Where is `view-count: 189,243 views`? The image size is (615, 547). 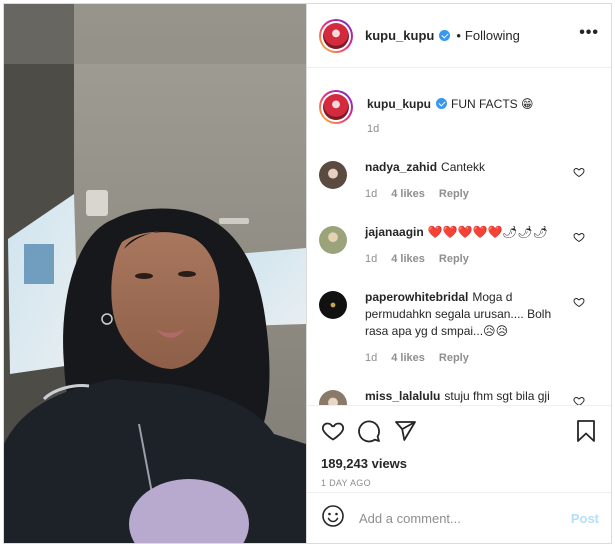
view-count: 189,243 views is located at coordinates (459, 458).